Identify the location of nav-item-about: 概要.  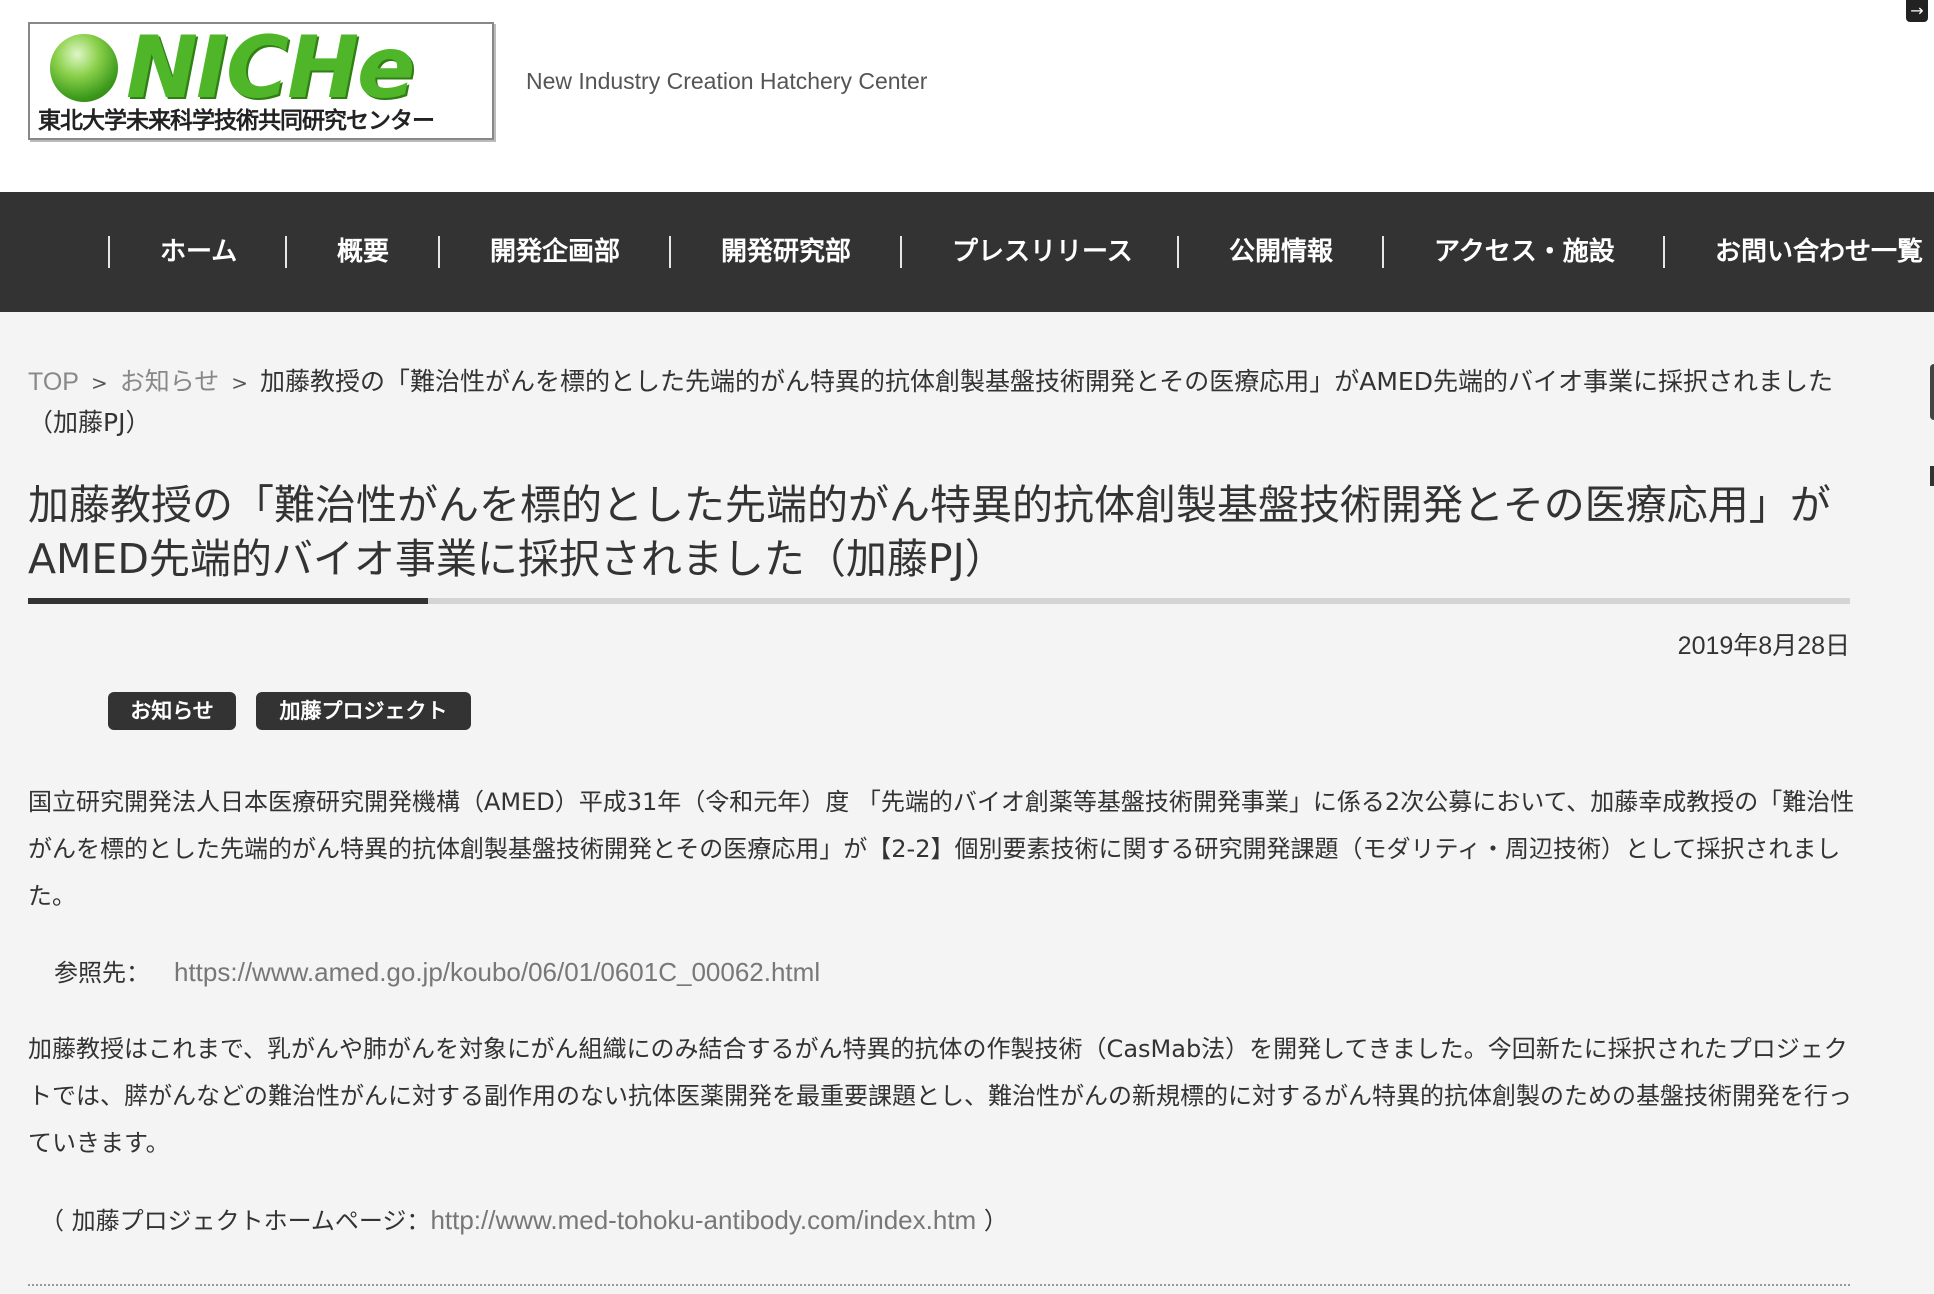
(363, 252).